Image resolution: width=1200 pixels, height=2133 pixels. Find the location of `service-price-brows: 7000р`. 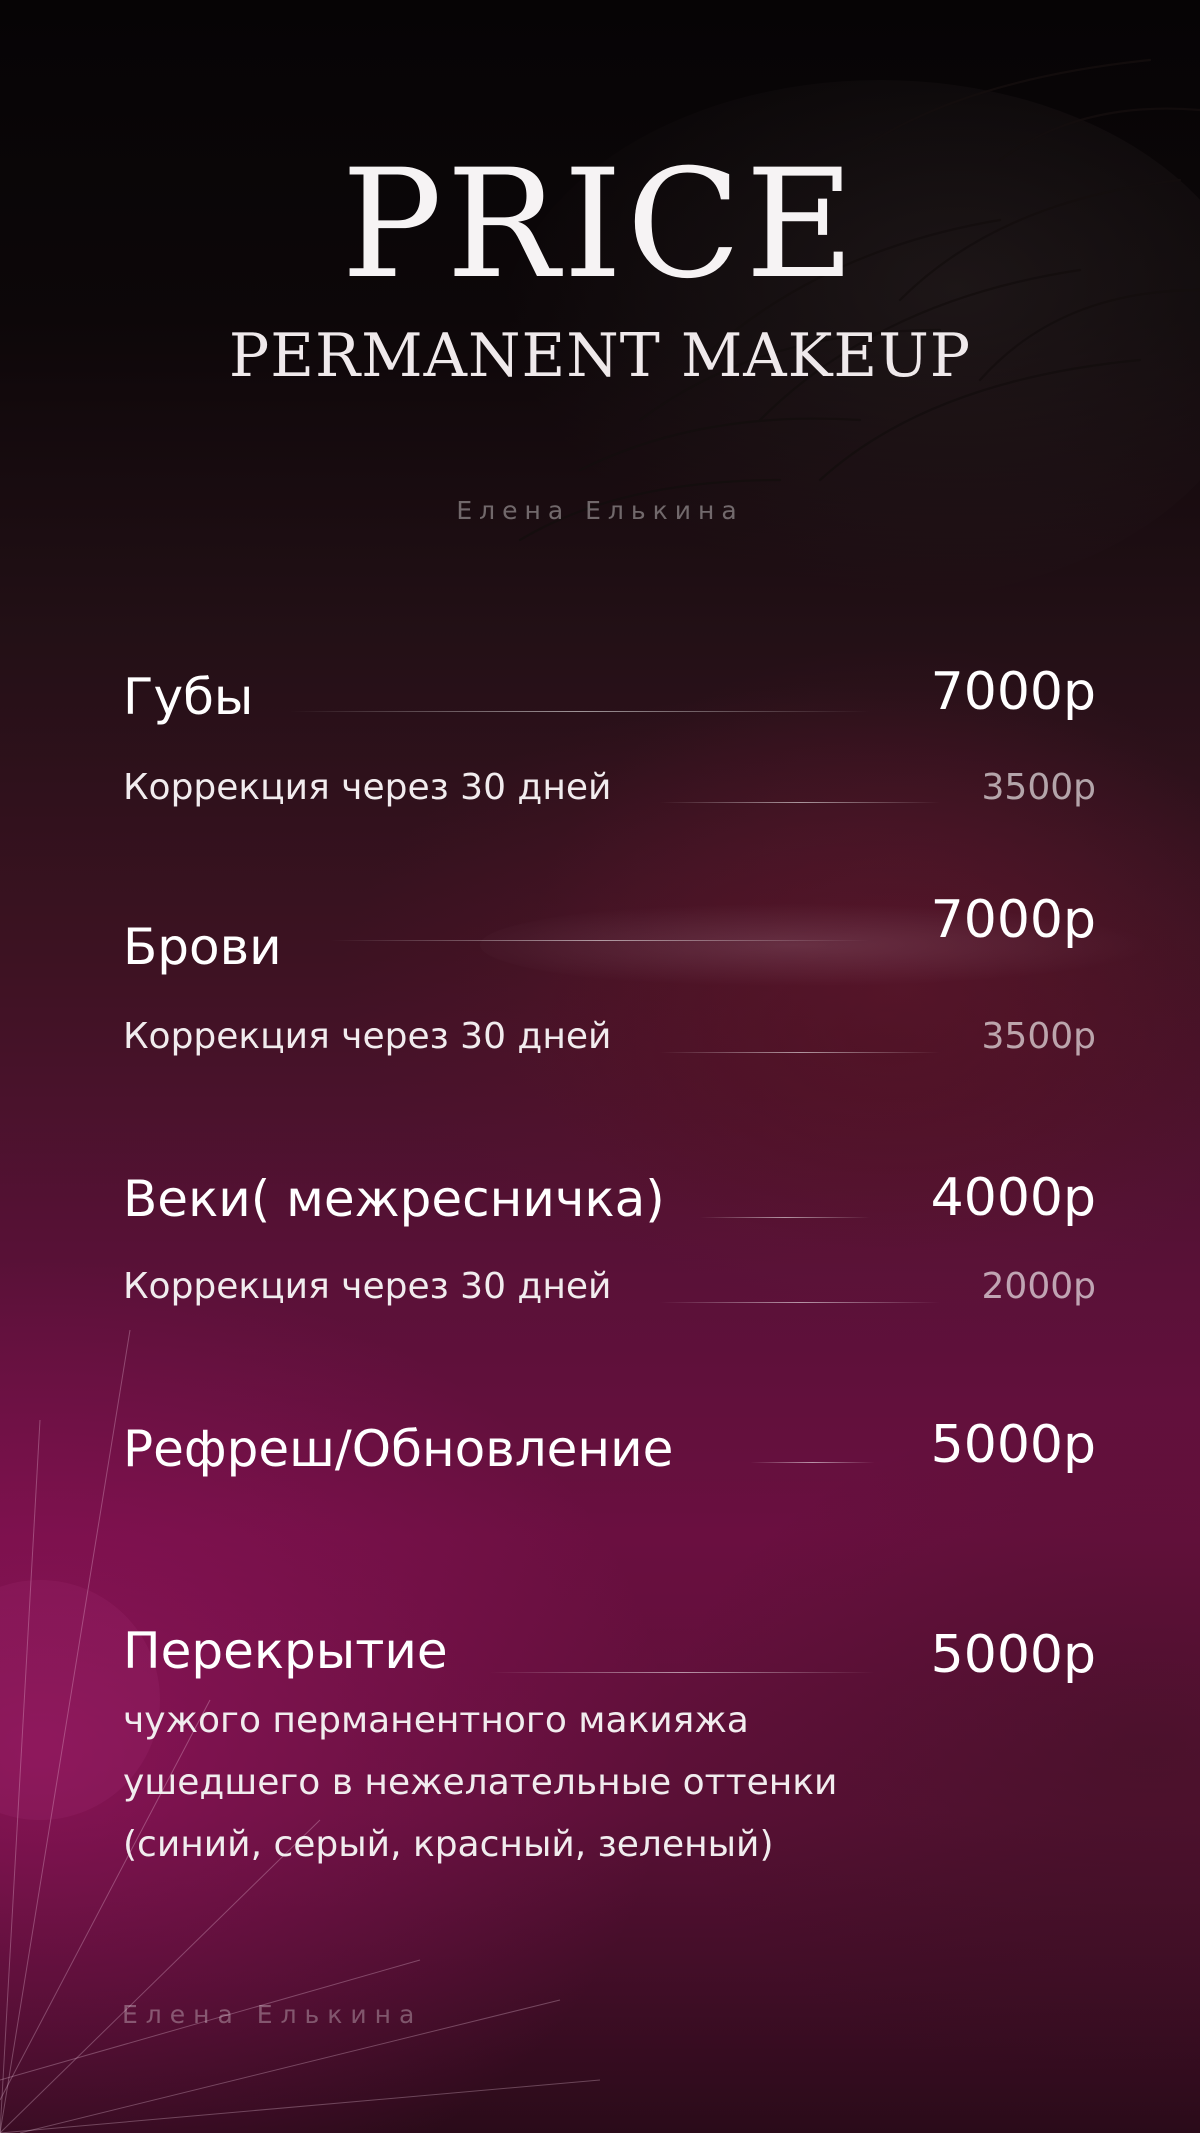

service-price-brows: 7000р is located at coordinates (1013, 920).